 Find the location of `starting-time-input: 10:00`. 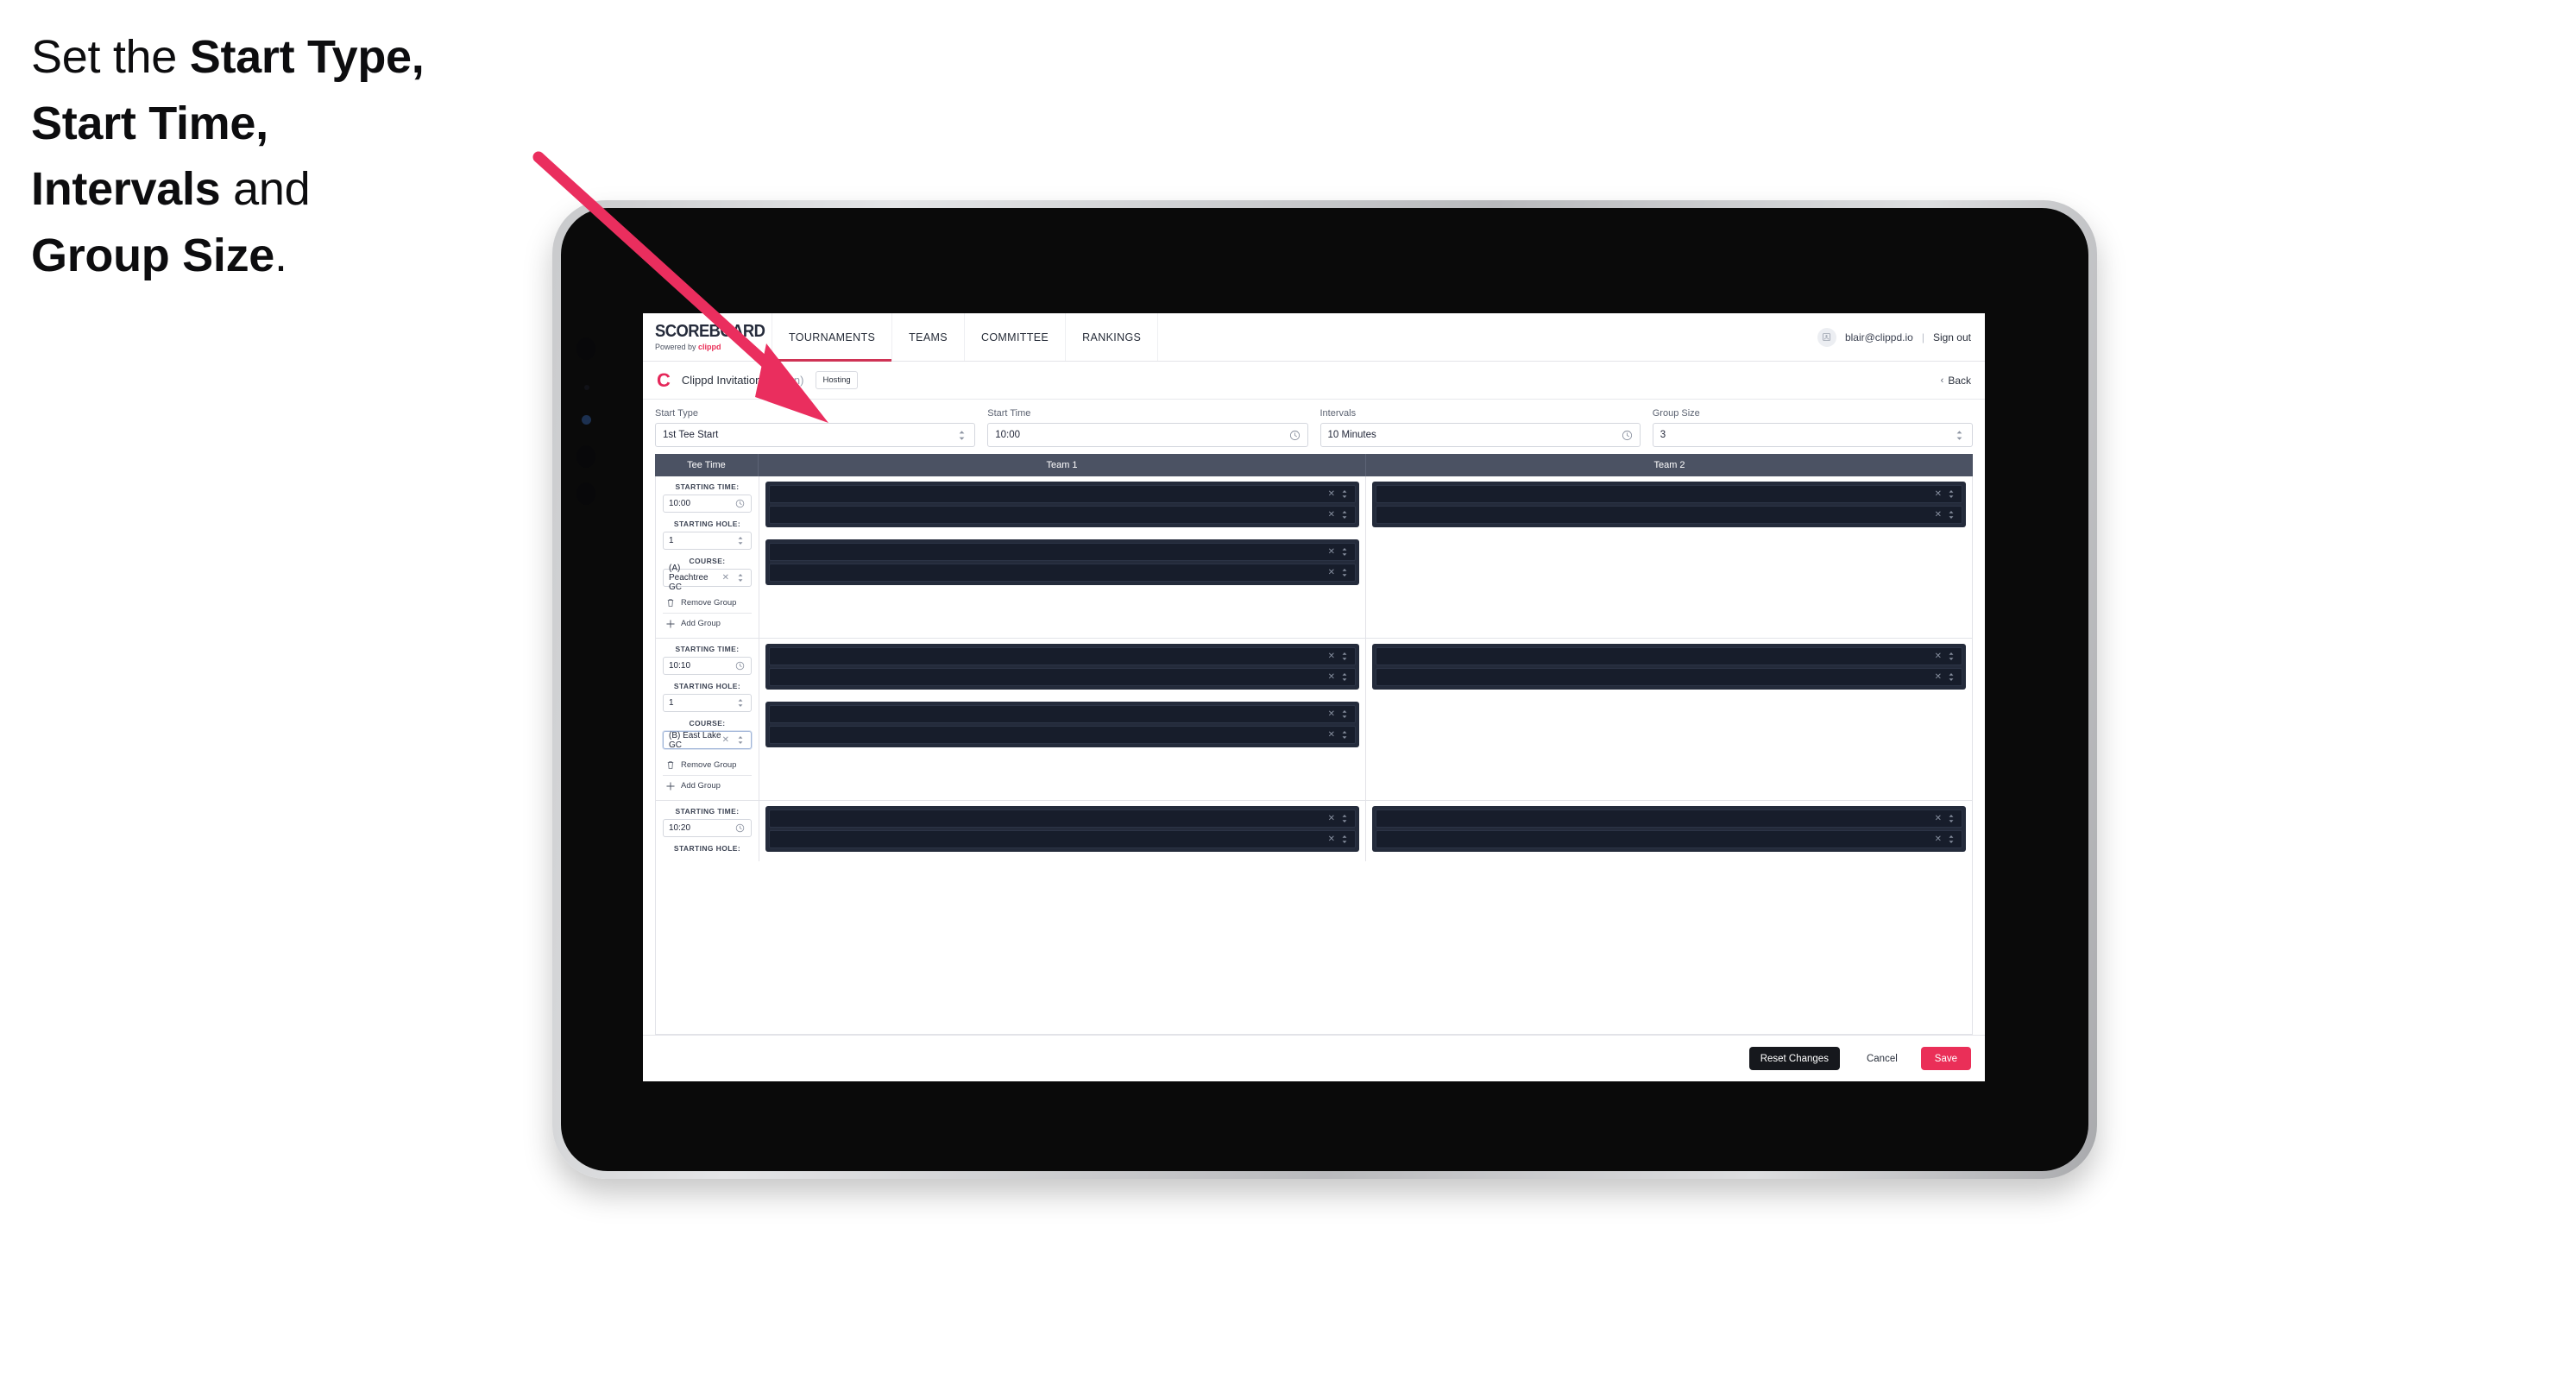

starting-time-input: 10:00 is located at coordinates (707, 504).